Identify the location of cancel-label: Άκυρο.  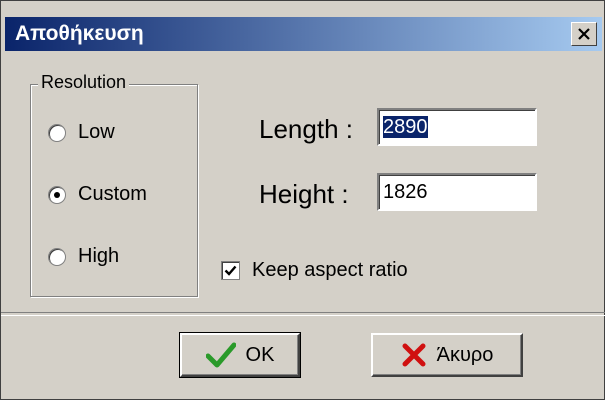
(465, 354).